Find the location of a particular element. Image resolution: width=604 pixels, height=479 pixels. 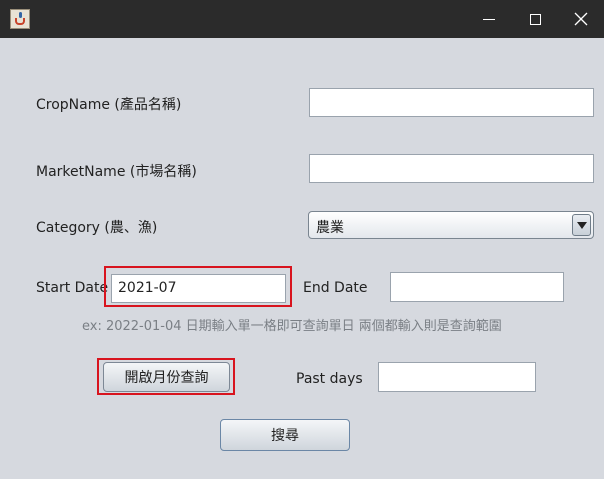

search-button-label: 搜尋 is located at coordinates (285, 436).